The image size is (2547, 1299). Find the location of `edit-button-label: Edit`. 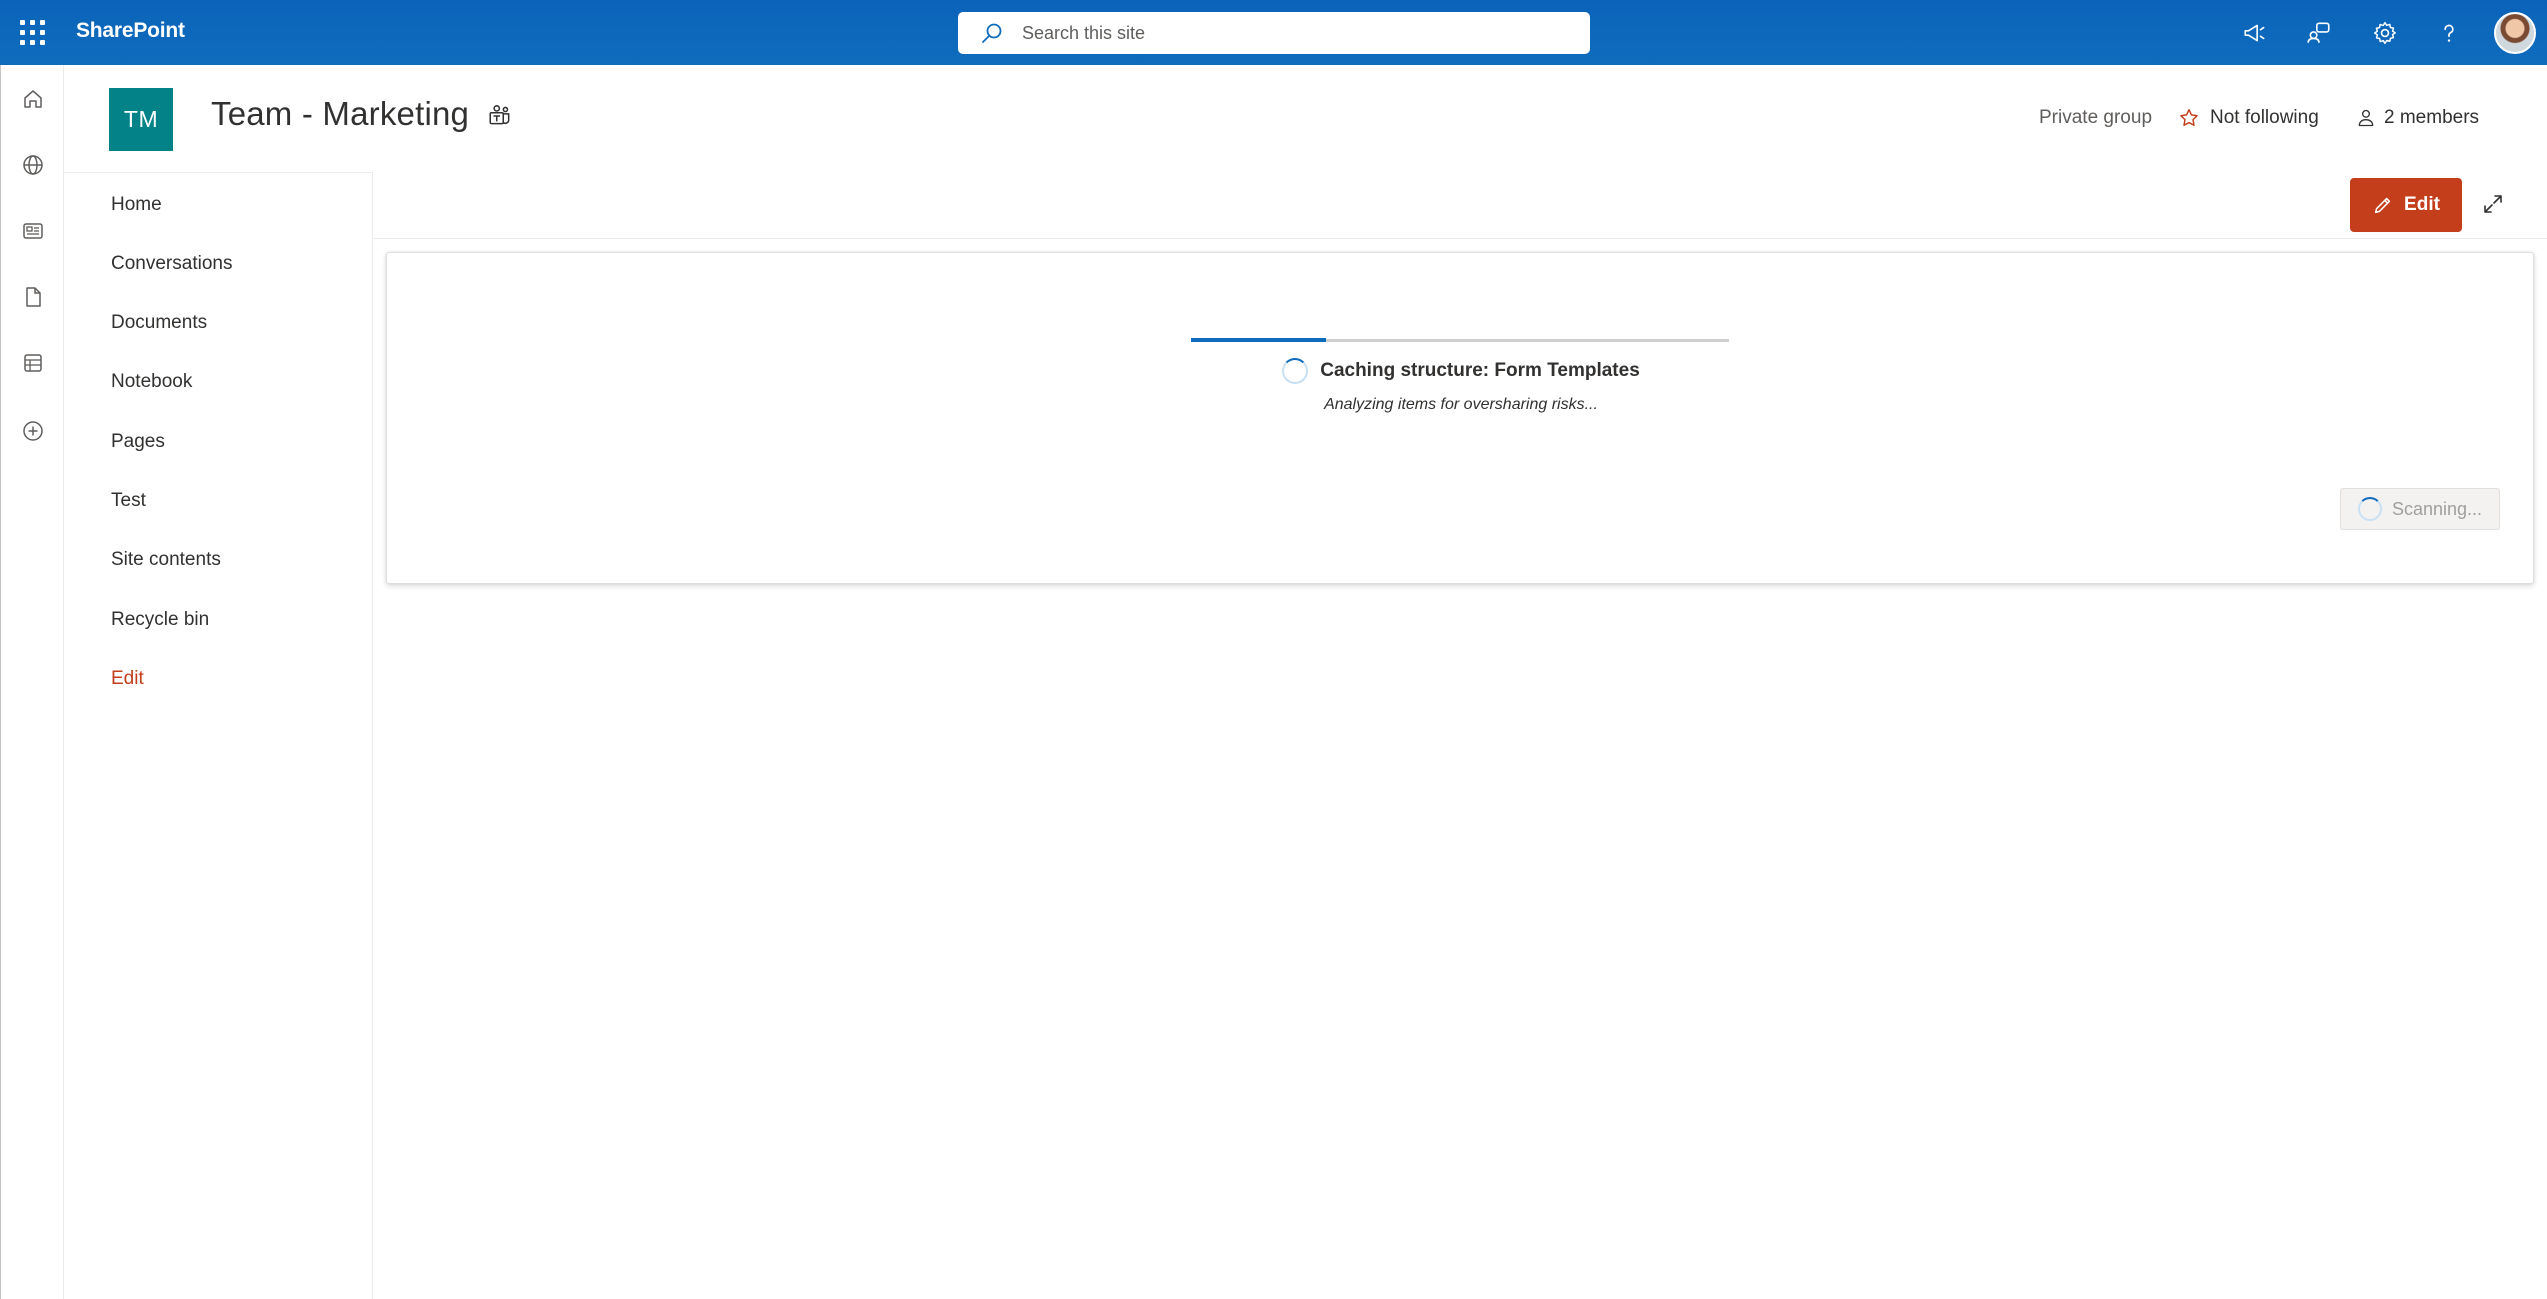

edit-button-label: Edit is located at coordinates (2422, 204).